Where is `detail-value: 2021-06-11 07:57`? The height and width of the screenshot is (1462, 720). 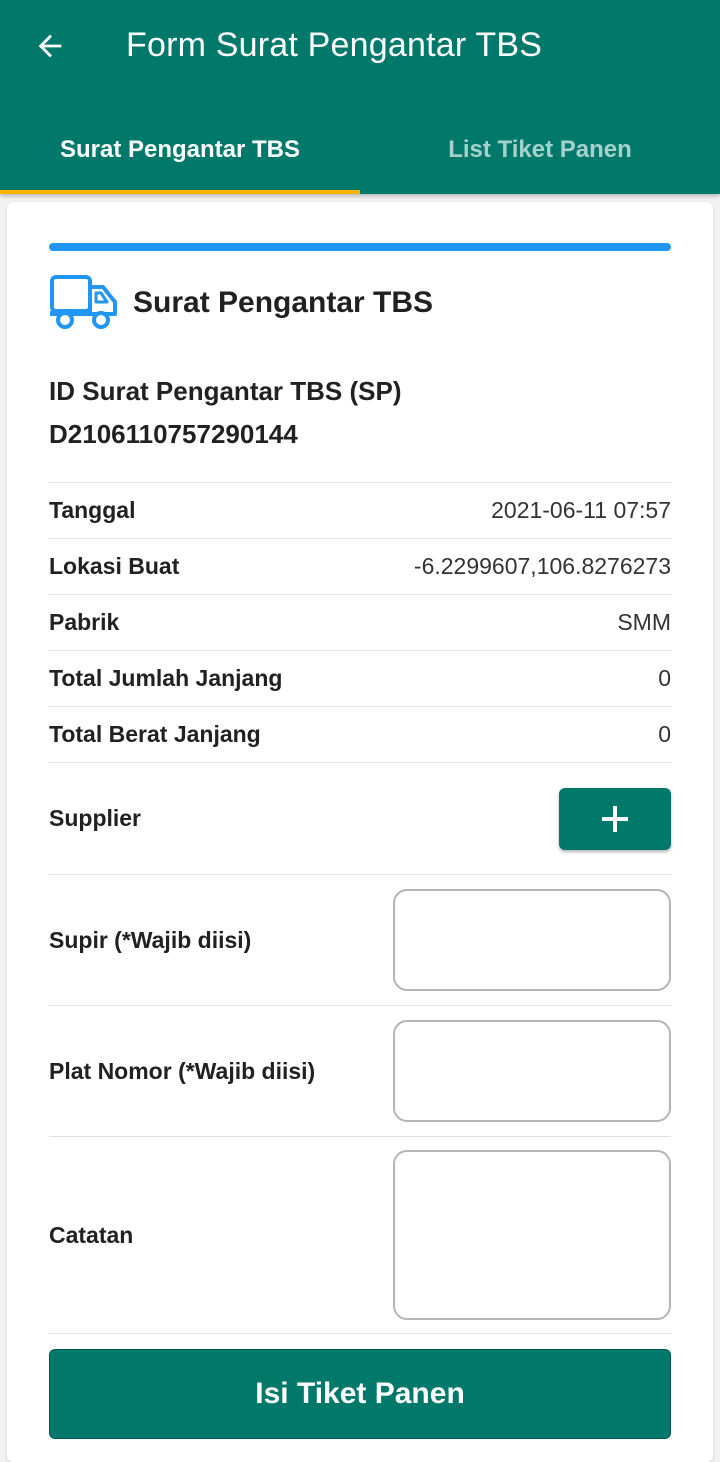
detail-value: 2021-06-11 07:57 is located at coordinates (581, 510).